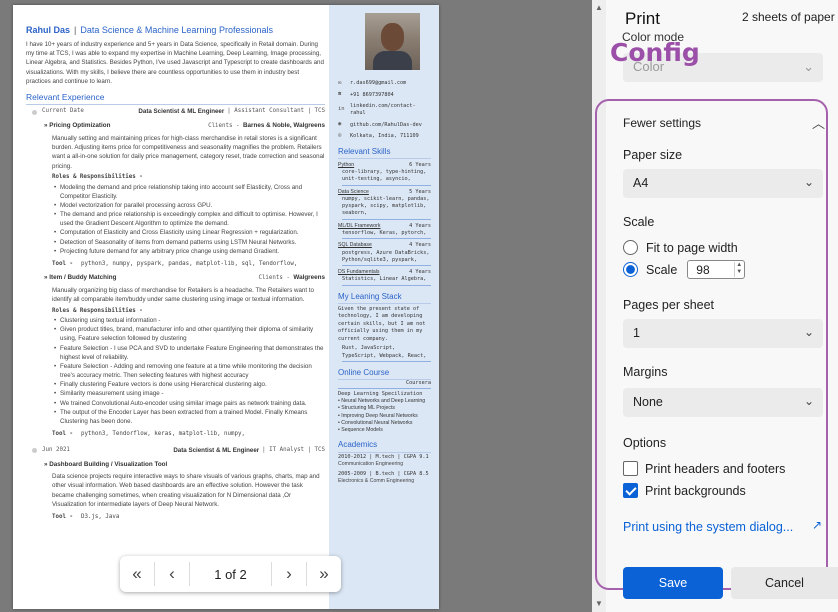  Describe the element at coordinates (384, 384) in the screenshot. I see `course-provider: Coursera` at that location.